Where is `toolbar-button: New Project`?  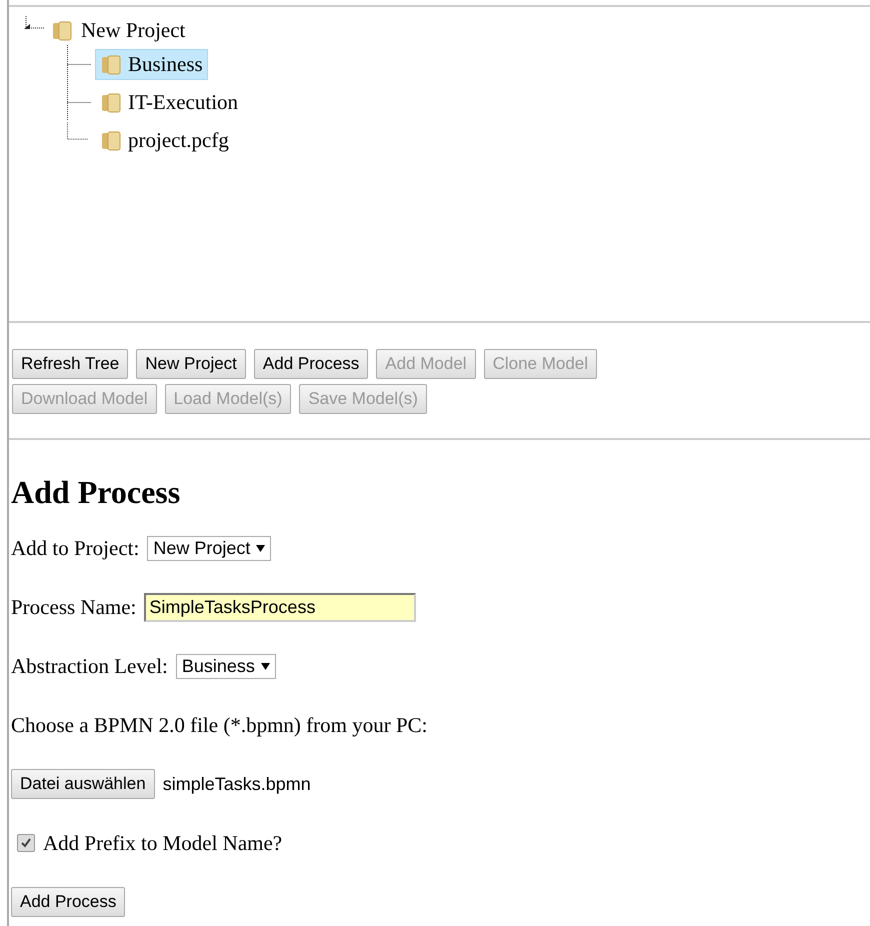
toolbar-button: New Project is located at coordinates (191, 364).